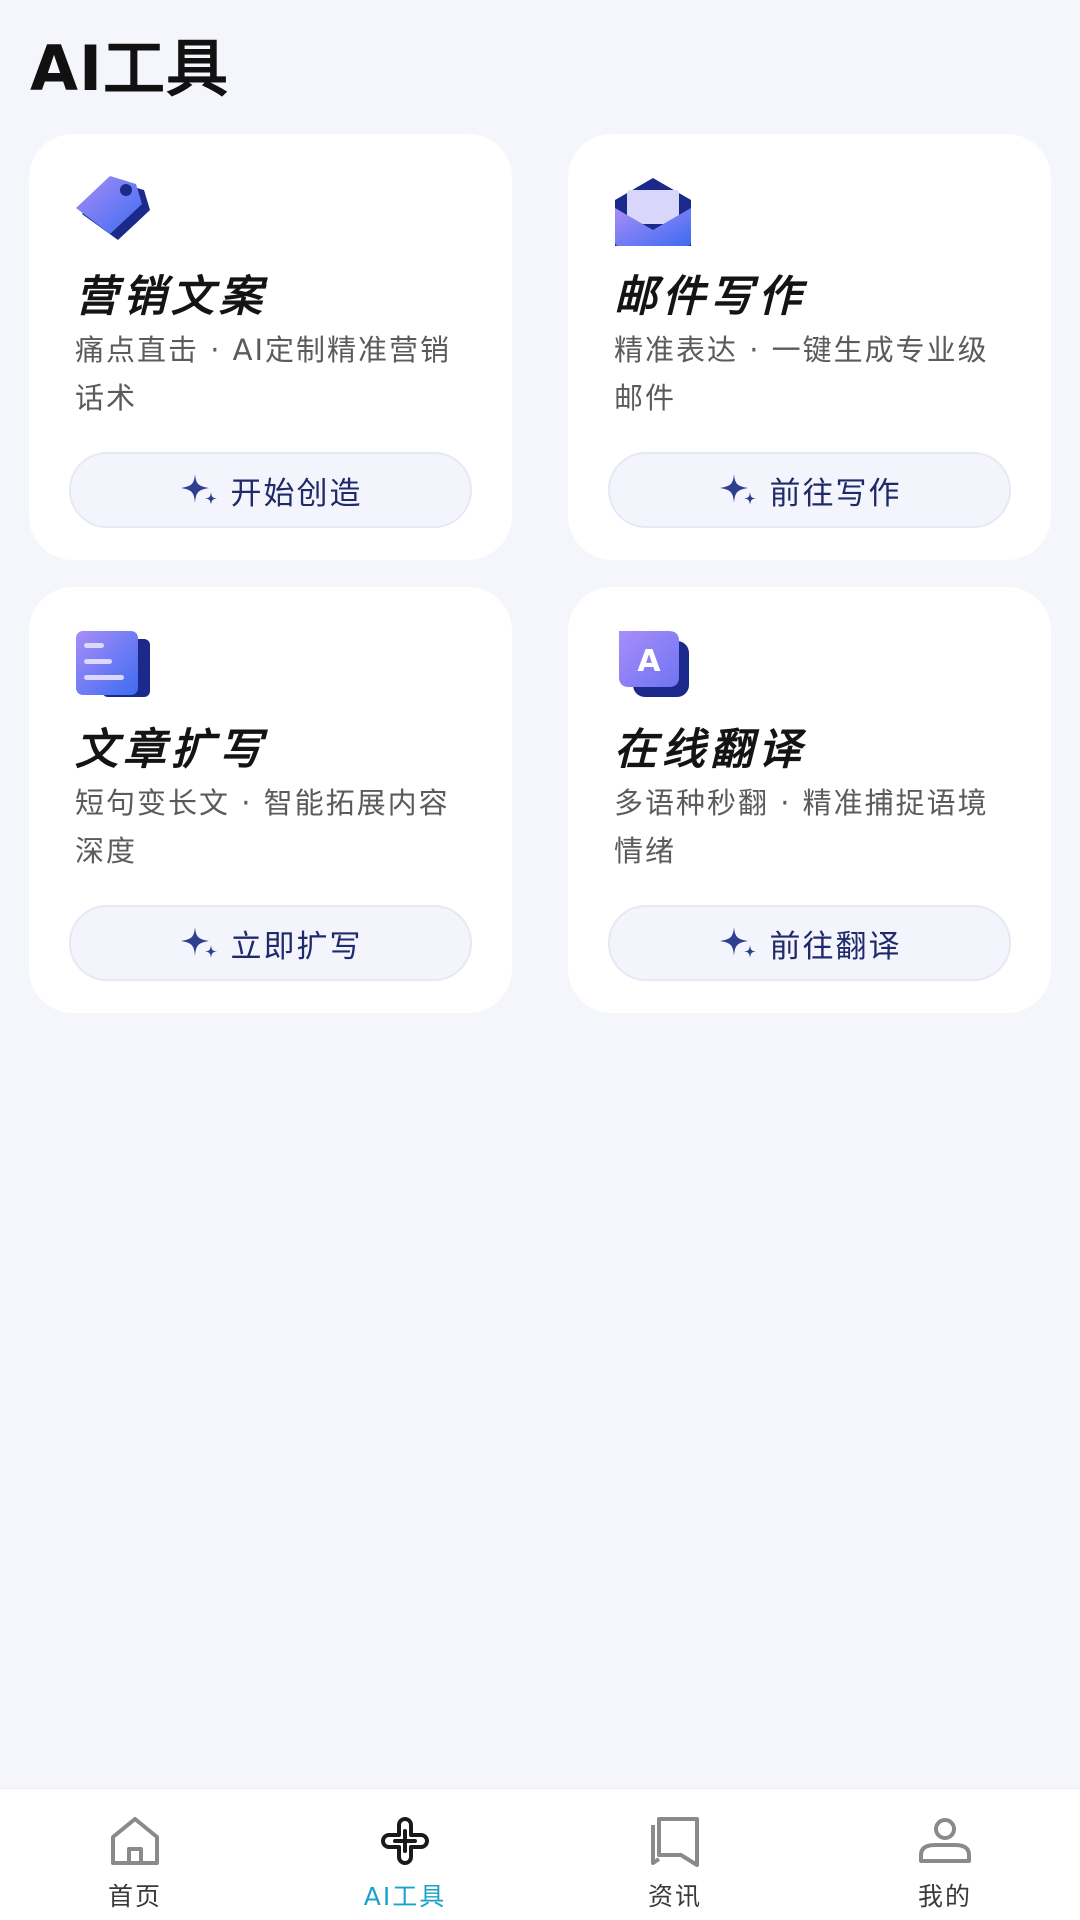 The width and height of the screenshot is (1080, 1920). I want to click on button-label: 立即扩写, so click(296, 946).